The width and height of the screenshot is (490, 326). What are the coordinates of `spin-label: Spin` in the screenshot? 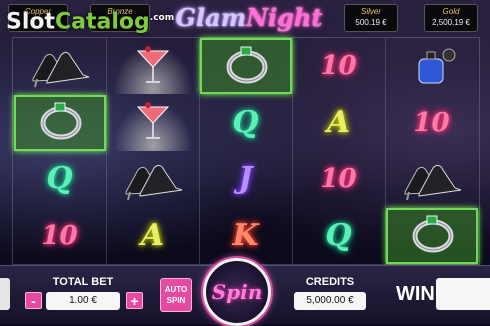 It's located at (237, 292).